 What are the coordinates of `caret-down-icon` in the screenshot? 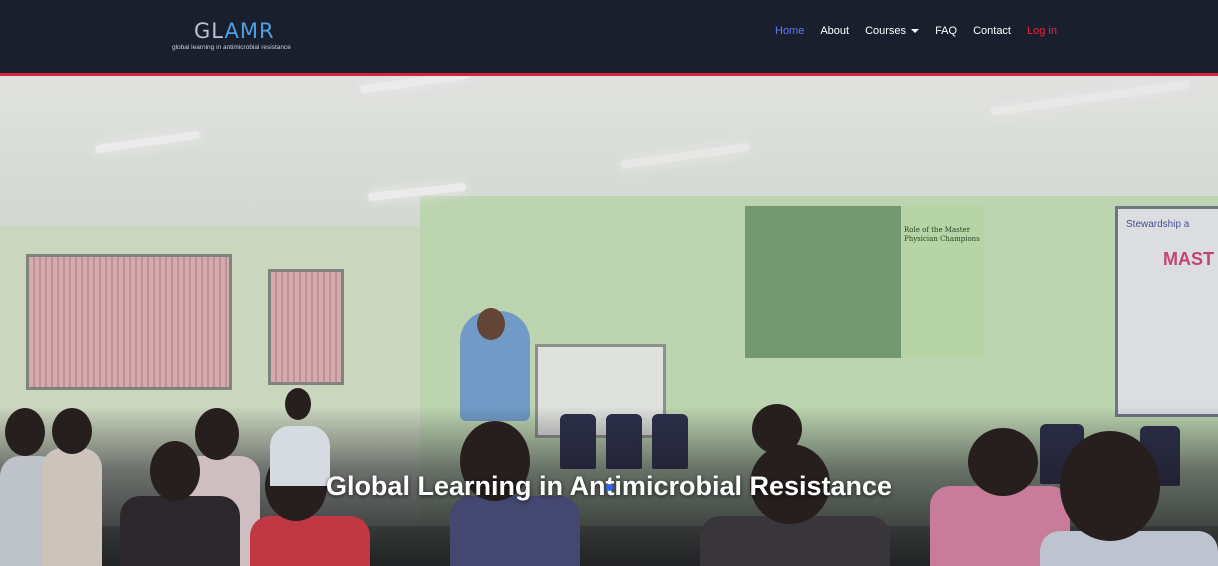 It's located at (915, 31).